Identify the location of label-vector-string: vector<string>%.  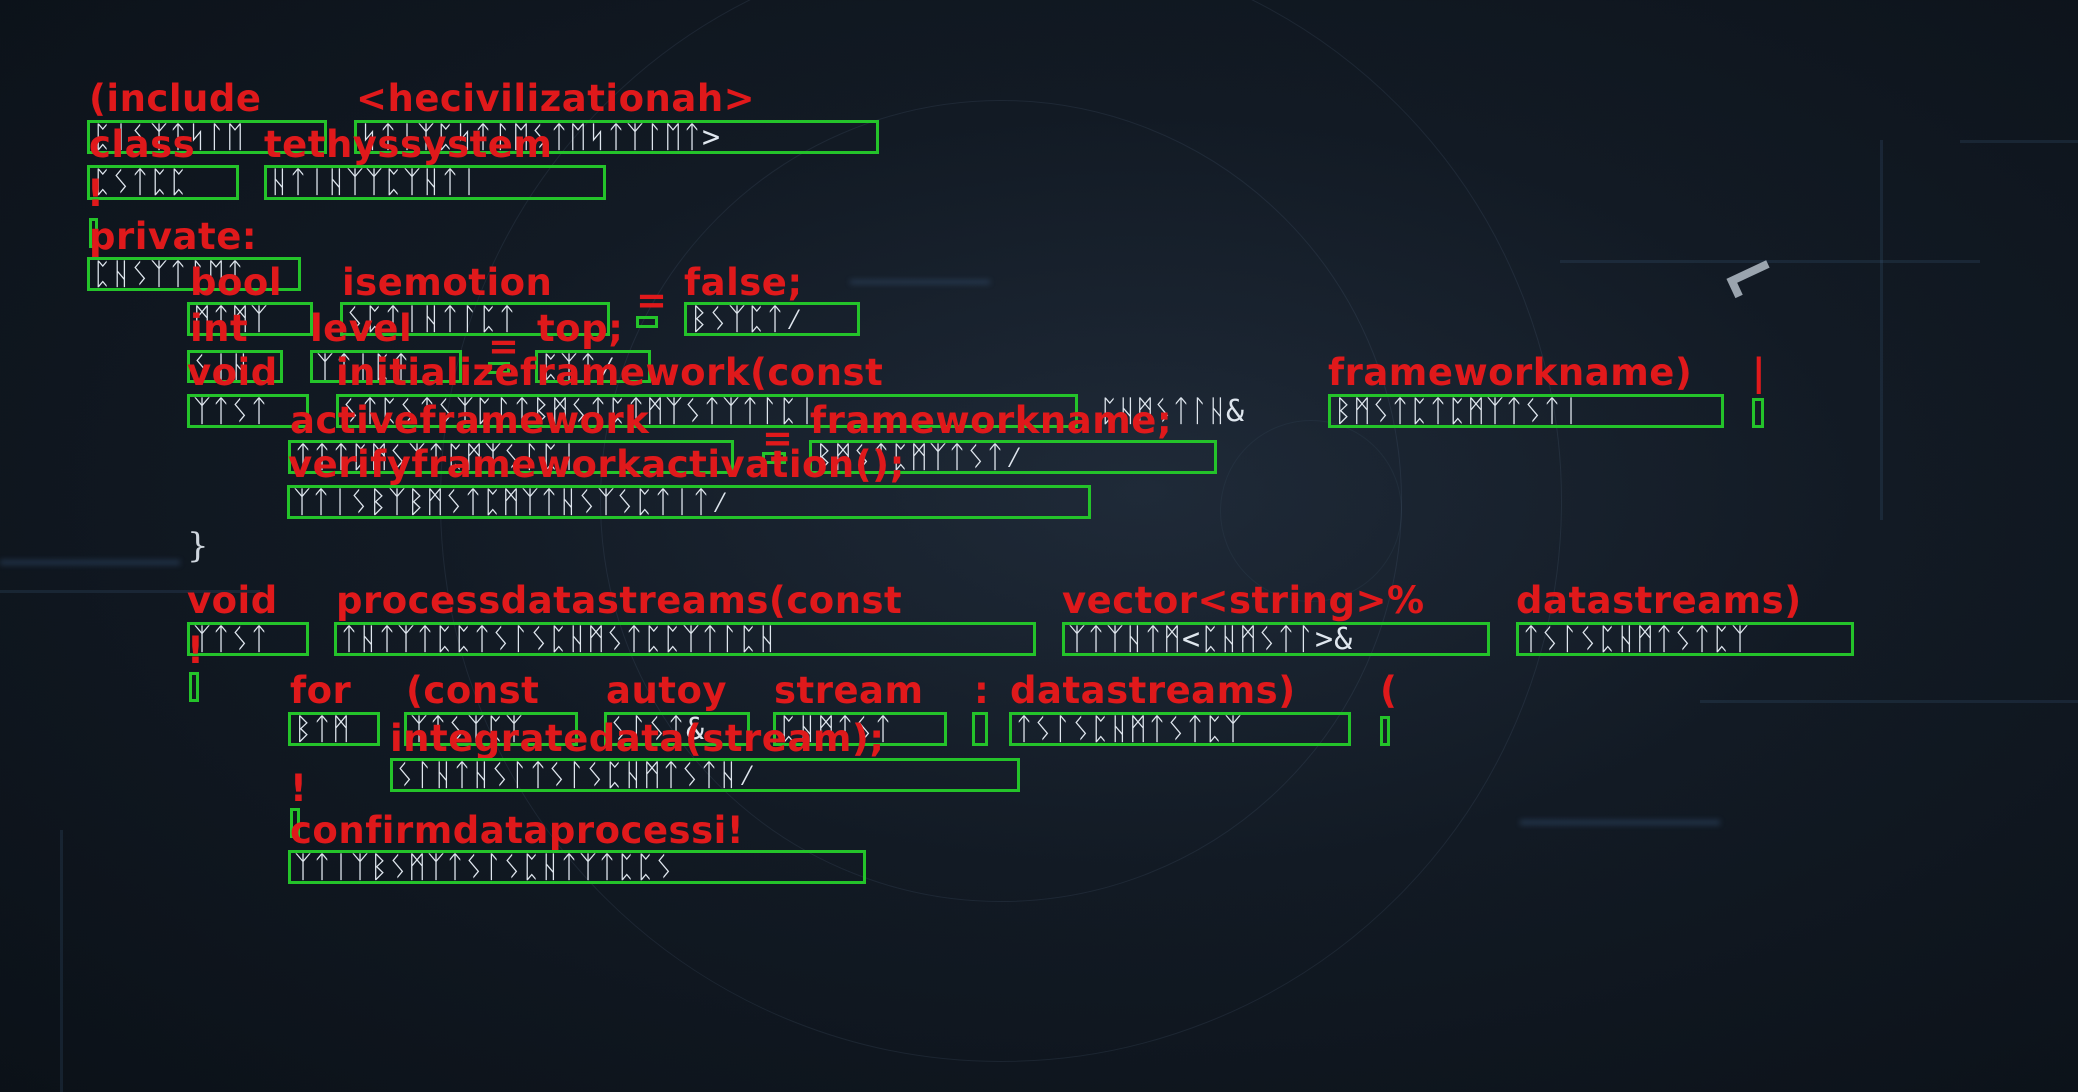
(1243, 600).